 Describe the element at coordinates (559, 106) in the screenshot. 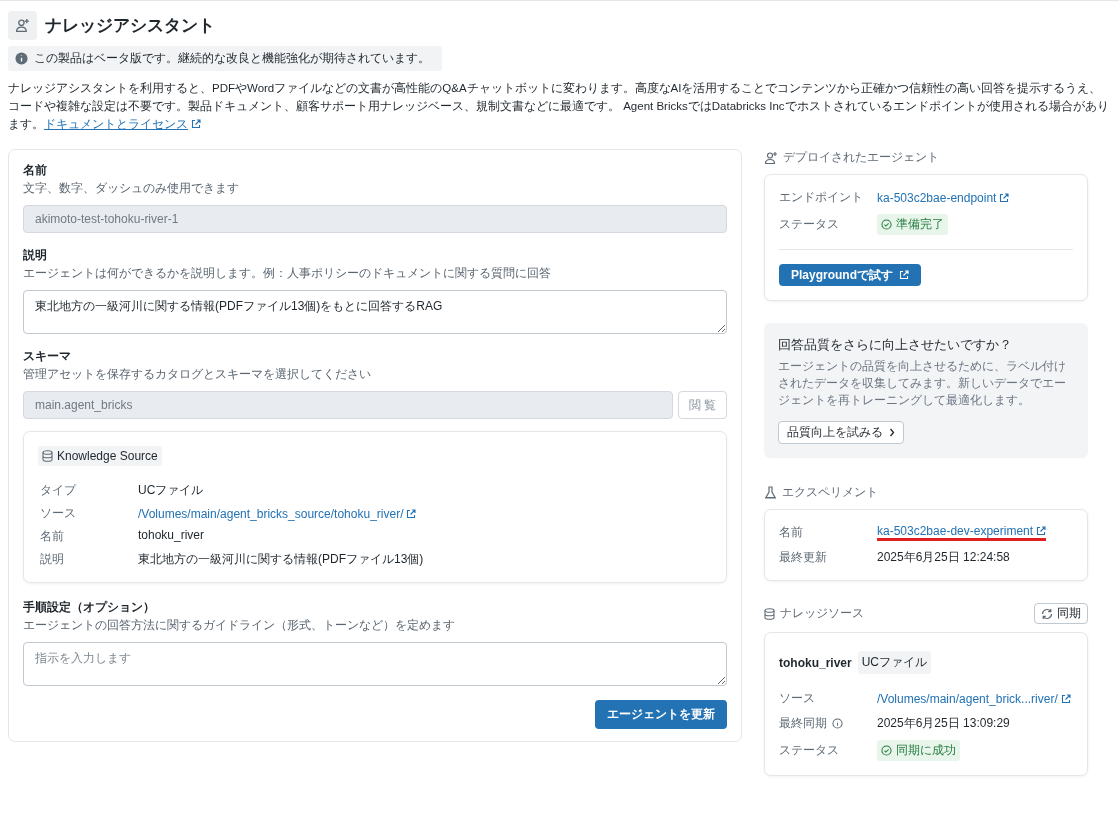

I see `intro-paragraph: ナレッジアシスタントを利用すると、PDFやWordファイルなどの文書が高性能のQ&Aチャットボットに変わります。高度なAIを活用することでコンテンツから正確かつ信頼性の高い回答を提示するうえ、コードや複雑な設定は不要です。製品ドキュメント、顧客サポート用ナレッジベース、規制文書などに最適です。 Agent BricksではDatabricks Incでホストされているエンドポイントが使用される場合があります。ドキュメントとライセンス` at that location.